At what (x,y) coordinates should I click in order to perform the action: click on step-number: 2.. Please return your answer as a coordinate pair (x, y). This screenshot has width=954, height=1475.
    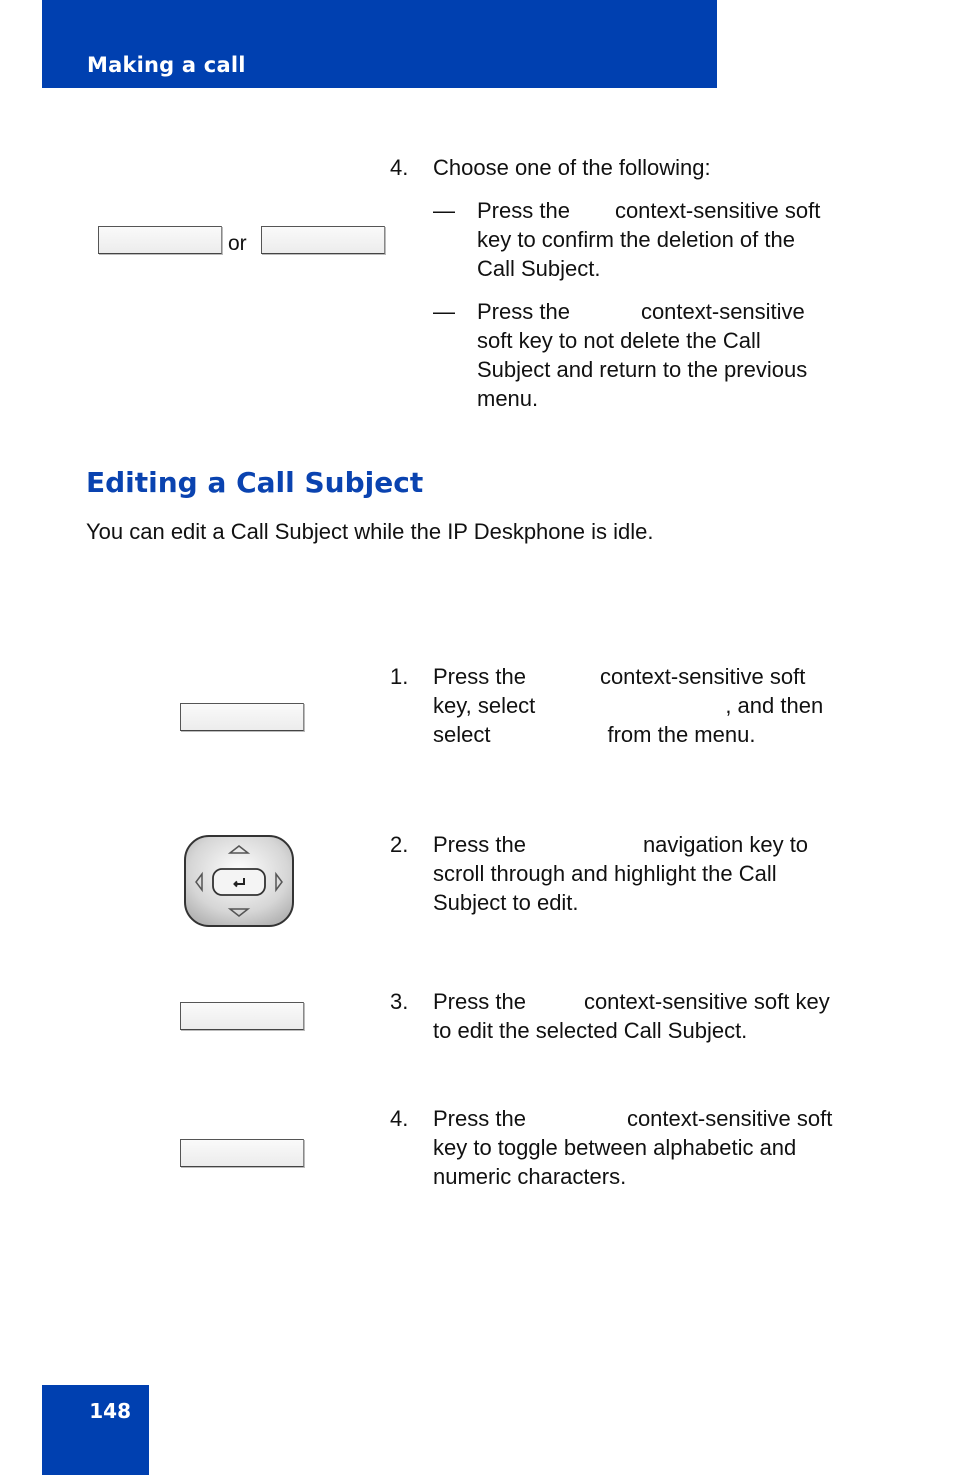
    Looking at the image, I should click on (399, 844).